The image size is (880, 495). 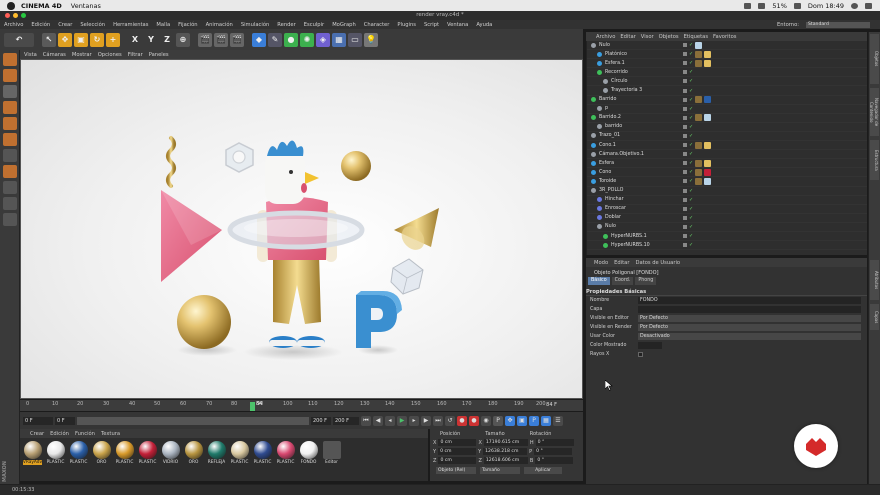 I want to click on snap-icon, so click(x=9, y=187).